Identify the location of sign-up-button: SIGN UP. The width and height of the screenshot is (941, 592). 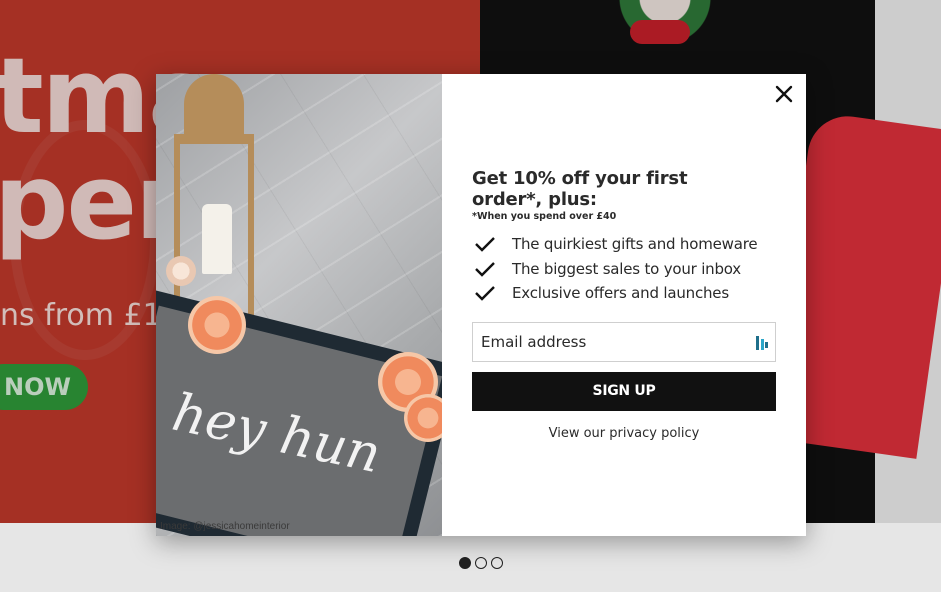
(624, 391).